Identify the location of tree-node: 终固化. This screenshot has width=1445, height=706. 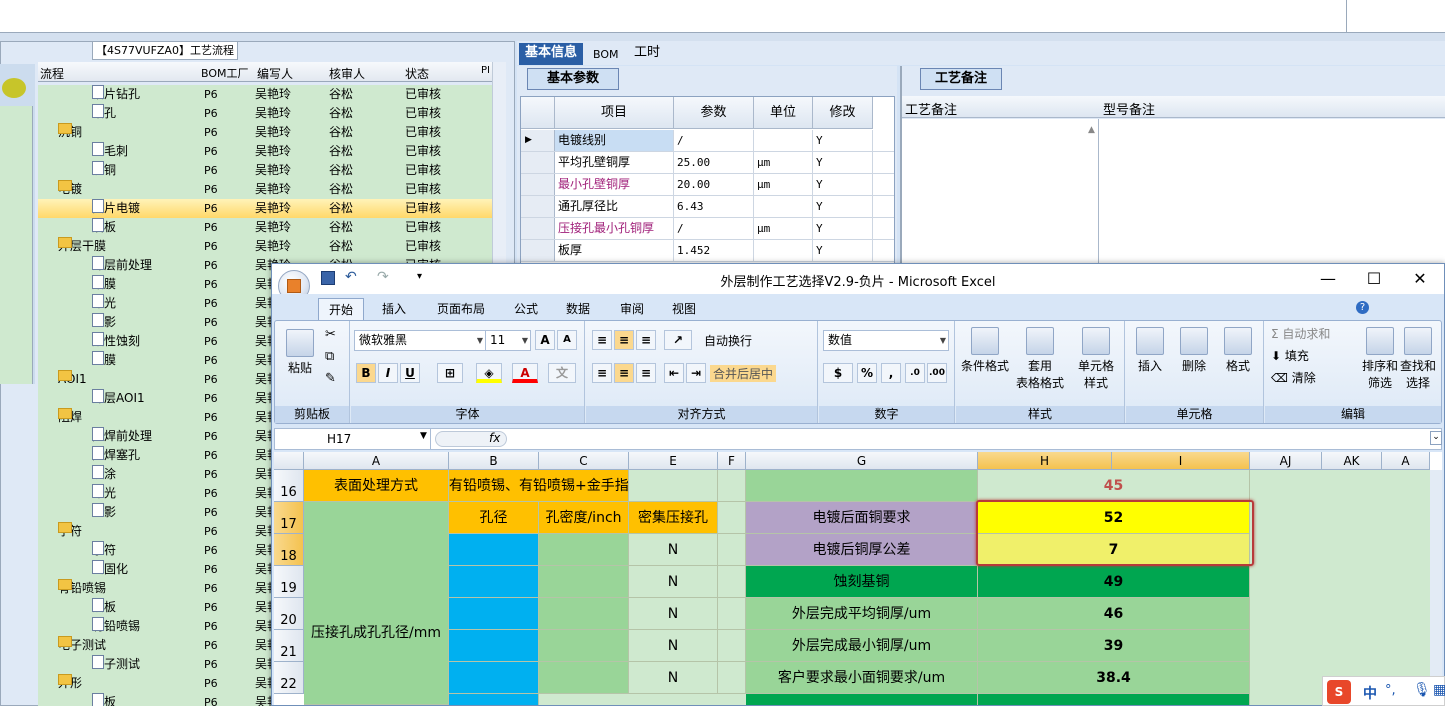
(110, 569).